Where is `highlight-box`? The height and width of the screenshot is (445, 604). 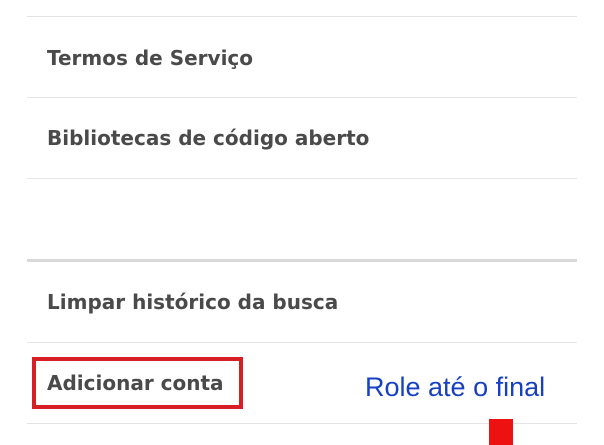 highlight-box is located at coordinates (137, 383).